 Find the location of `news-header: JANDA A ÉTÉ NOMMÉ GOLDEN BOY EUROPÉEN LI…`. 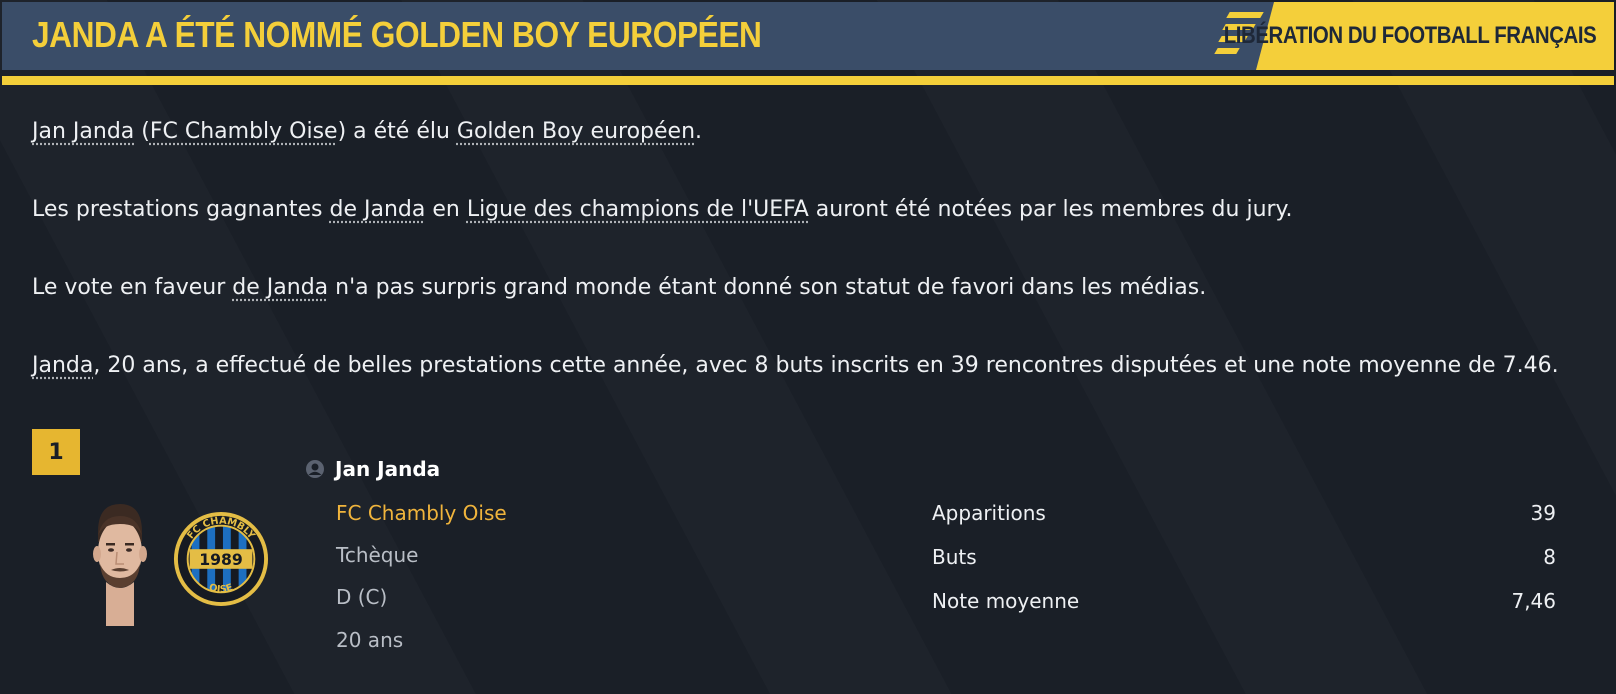

news-header: JANDA A ÉTÉ NOMMÉ GOLDEN BOY EUROPÉEN LI… is located at coordinates (808, 36).